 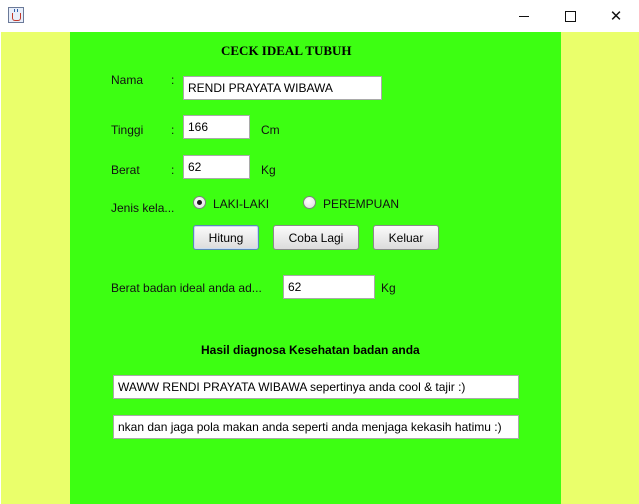 What do you see at coordinates (241, 204) in the screenshot?
I see `radio-laki-laki-label: LAKI-LAKI` at bounding box center [241, 204].